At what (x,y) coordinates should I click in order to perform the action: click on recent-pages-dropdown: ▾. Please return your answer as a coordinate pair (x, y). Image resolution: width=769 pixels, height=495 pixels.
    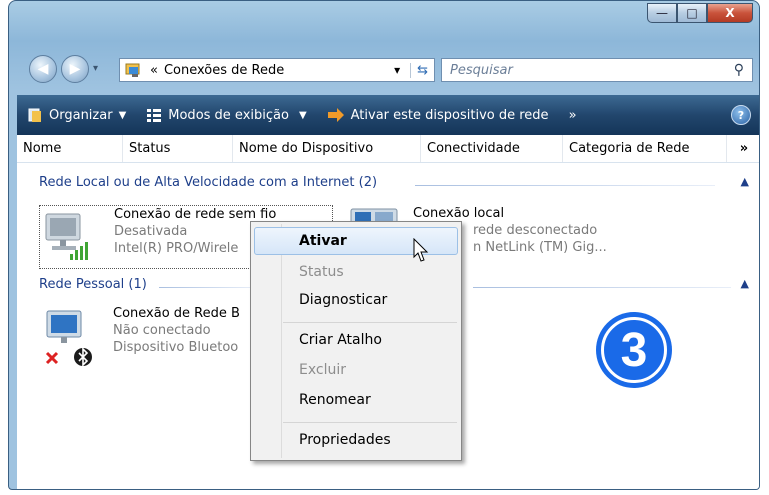
    Looking at the image, I should click on (95, 68).